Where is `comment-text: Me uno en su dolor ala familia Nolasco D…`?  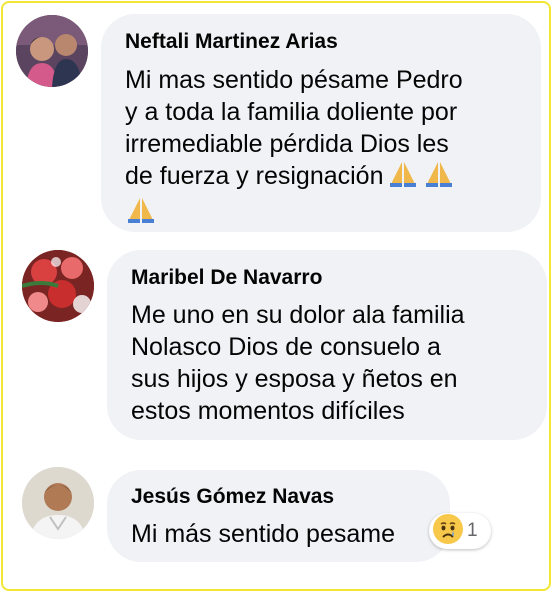 comment-text: Me uno en su dolor ala familia Nolasco D… is located at coordinates (298, 363).